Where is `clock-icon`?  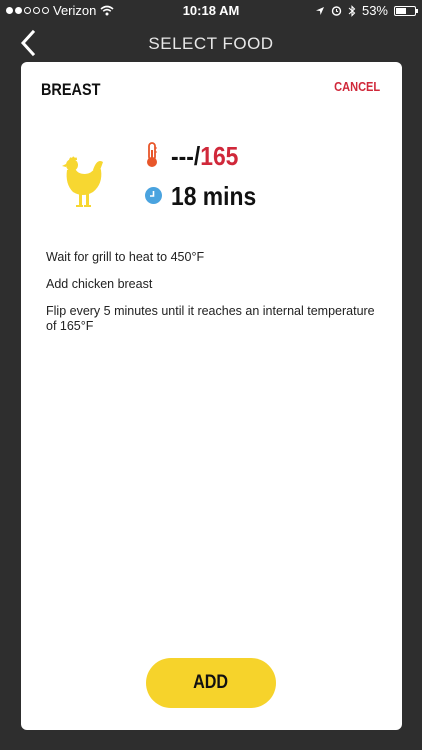 clock-icon is located at coordinates (153, 195).